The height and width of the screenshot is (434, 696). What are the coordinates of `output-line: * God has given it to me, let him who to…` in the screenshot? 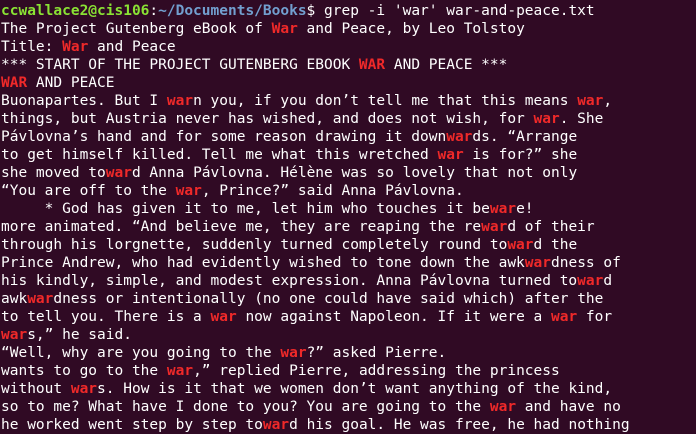 It's located at (348, 209).